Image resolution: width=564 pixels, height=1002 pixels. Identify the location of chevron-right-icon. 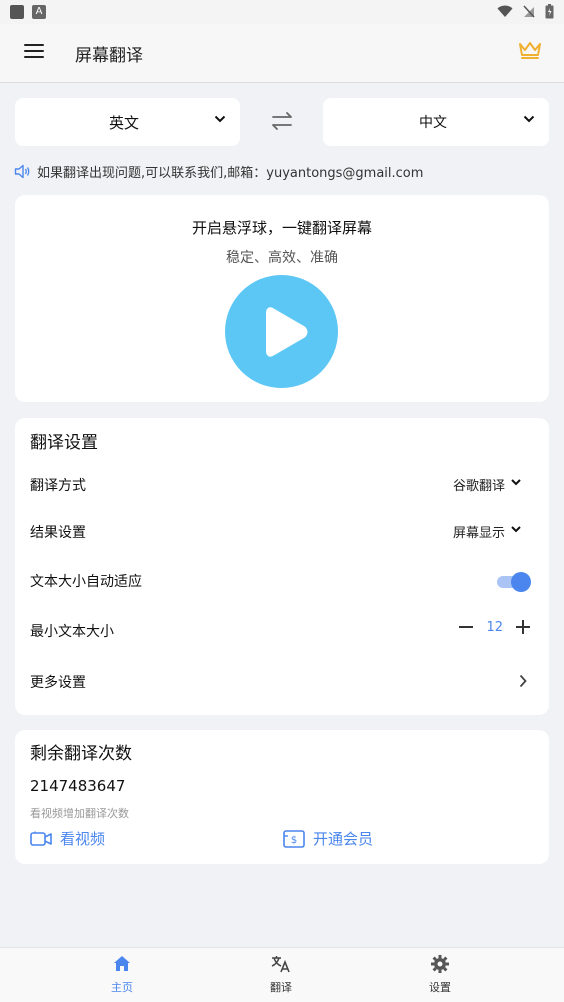
(523, 681).